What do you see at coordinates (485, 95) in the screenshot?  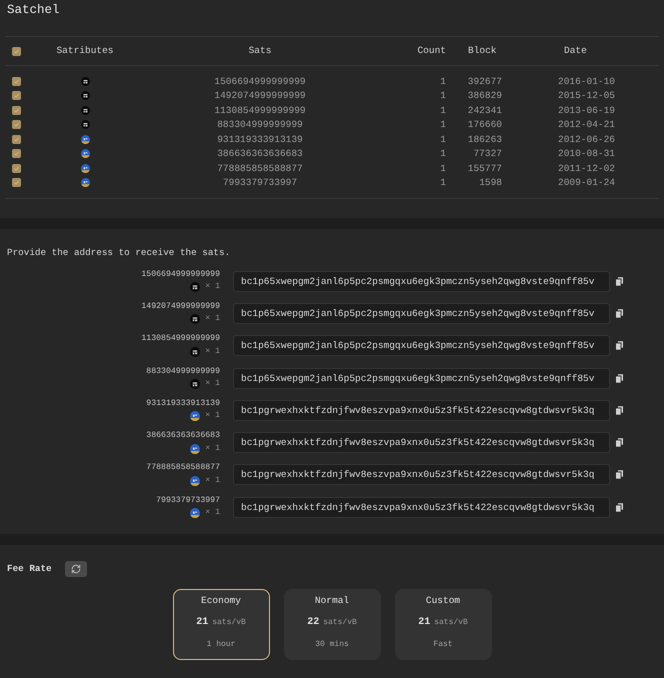 I see `block-cell: 386829` at bounding box center [485, 95].